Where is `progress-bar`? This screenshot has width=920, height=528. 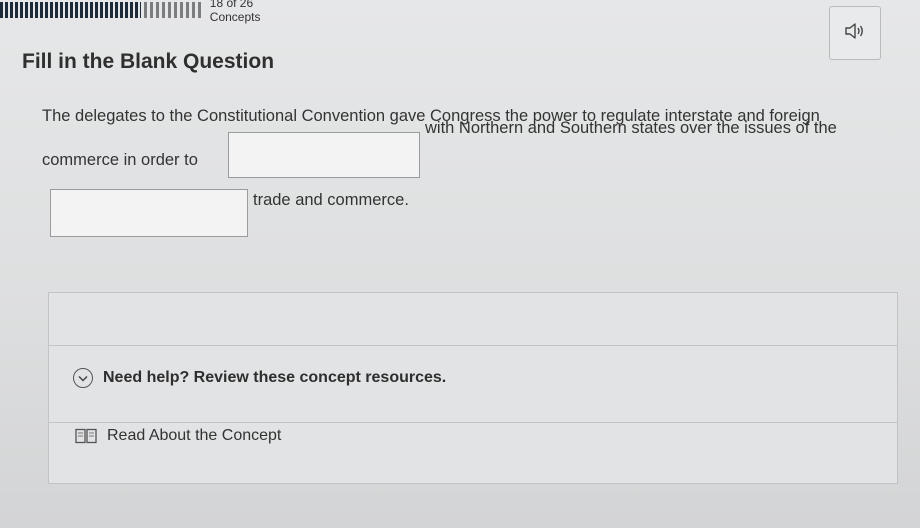
progress-bar is located at coordinates (102, 10).